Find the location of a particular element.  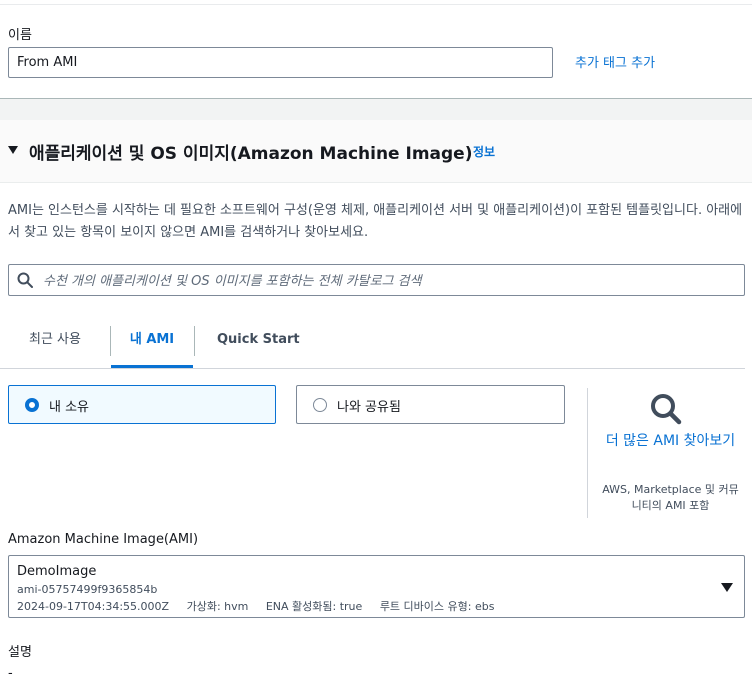

name-input is located at coordinates (280, 62).